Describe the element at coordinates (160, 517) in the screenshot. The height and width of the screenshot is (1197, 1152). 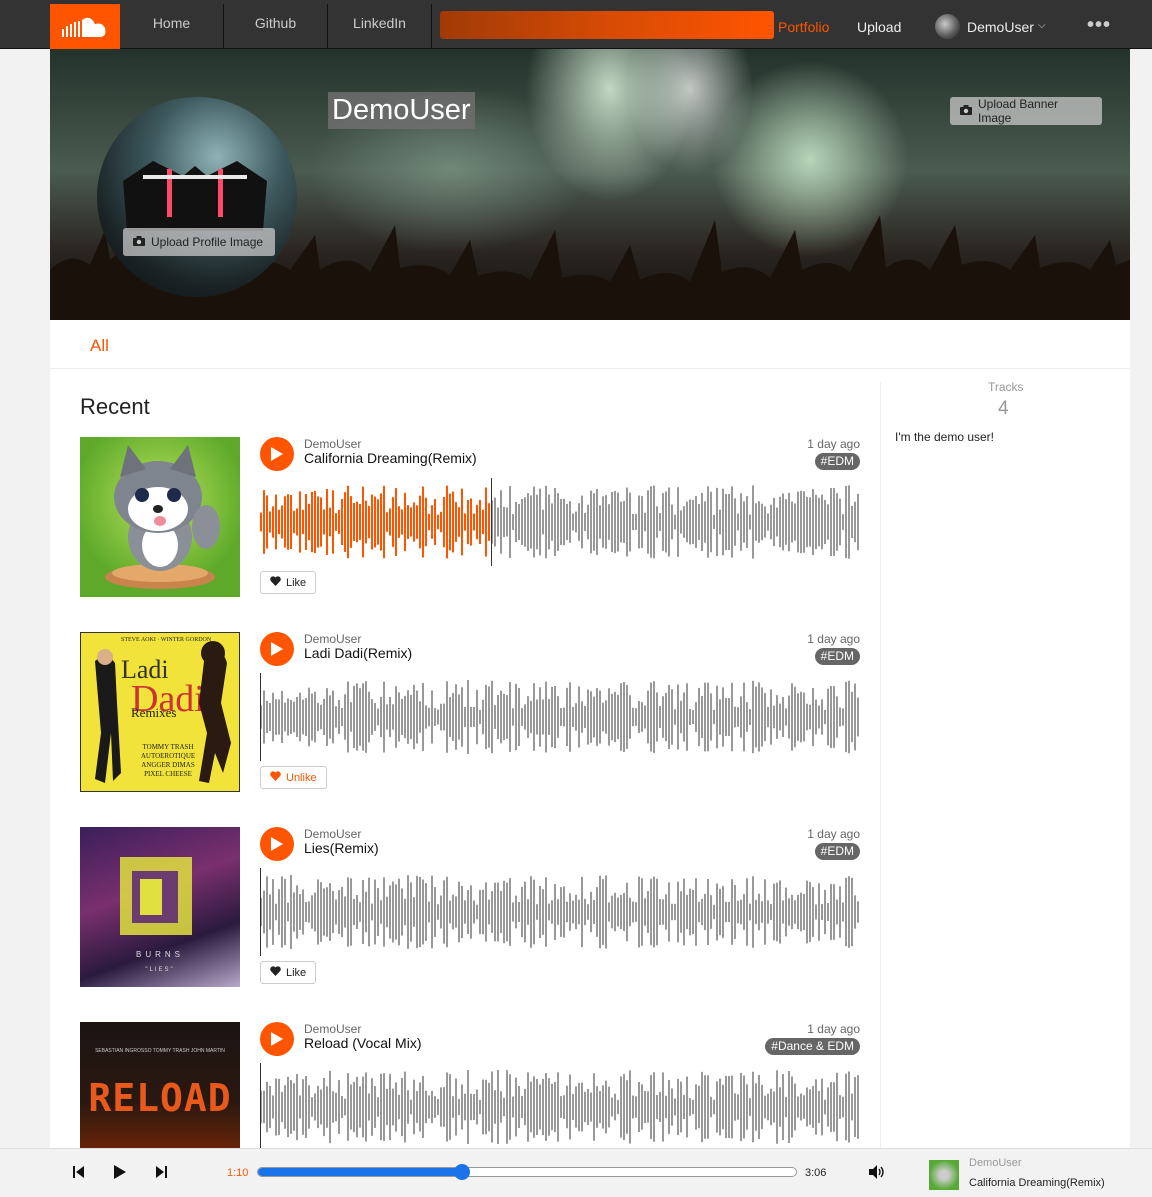
I see `track-artwork` at that location.